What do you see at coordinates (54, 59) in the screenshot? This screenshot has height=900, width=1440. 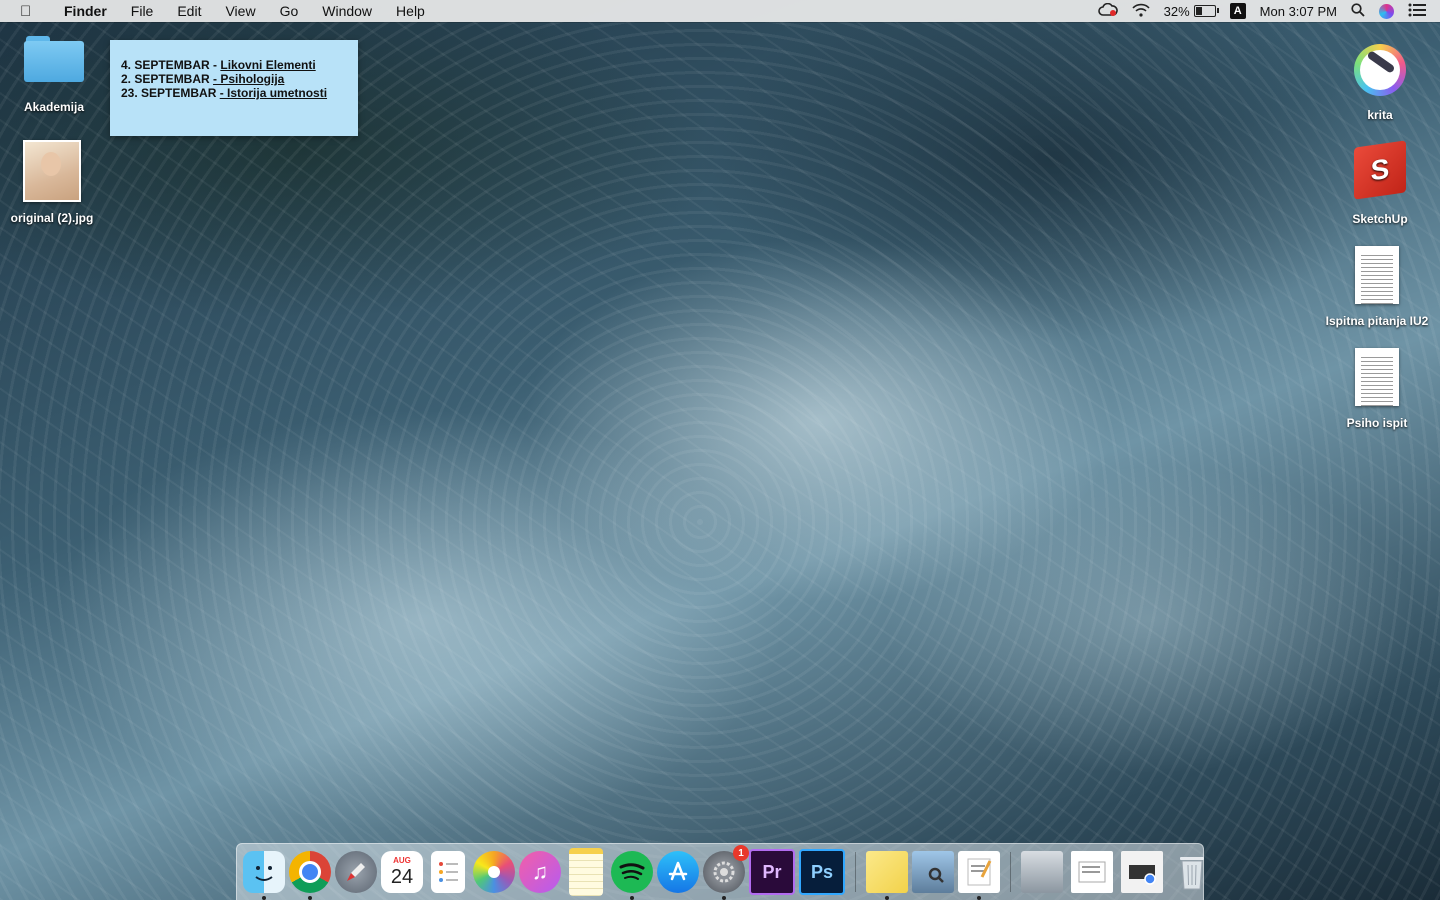 I see `folder-icon` at bounding box center [54, 59].